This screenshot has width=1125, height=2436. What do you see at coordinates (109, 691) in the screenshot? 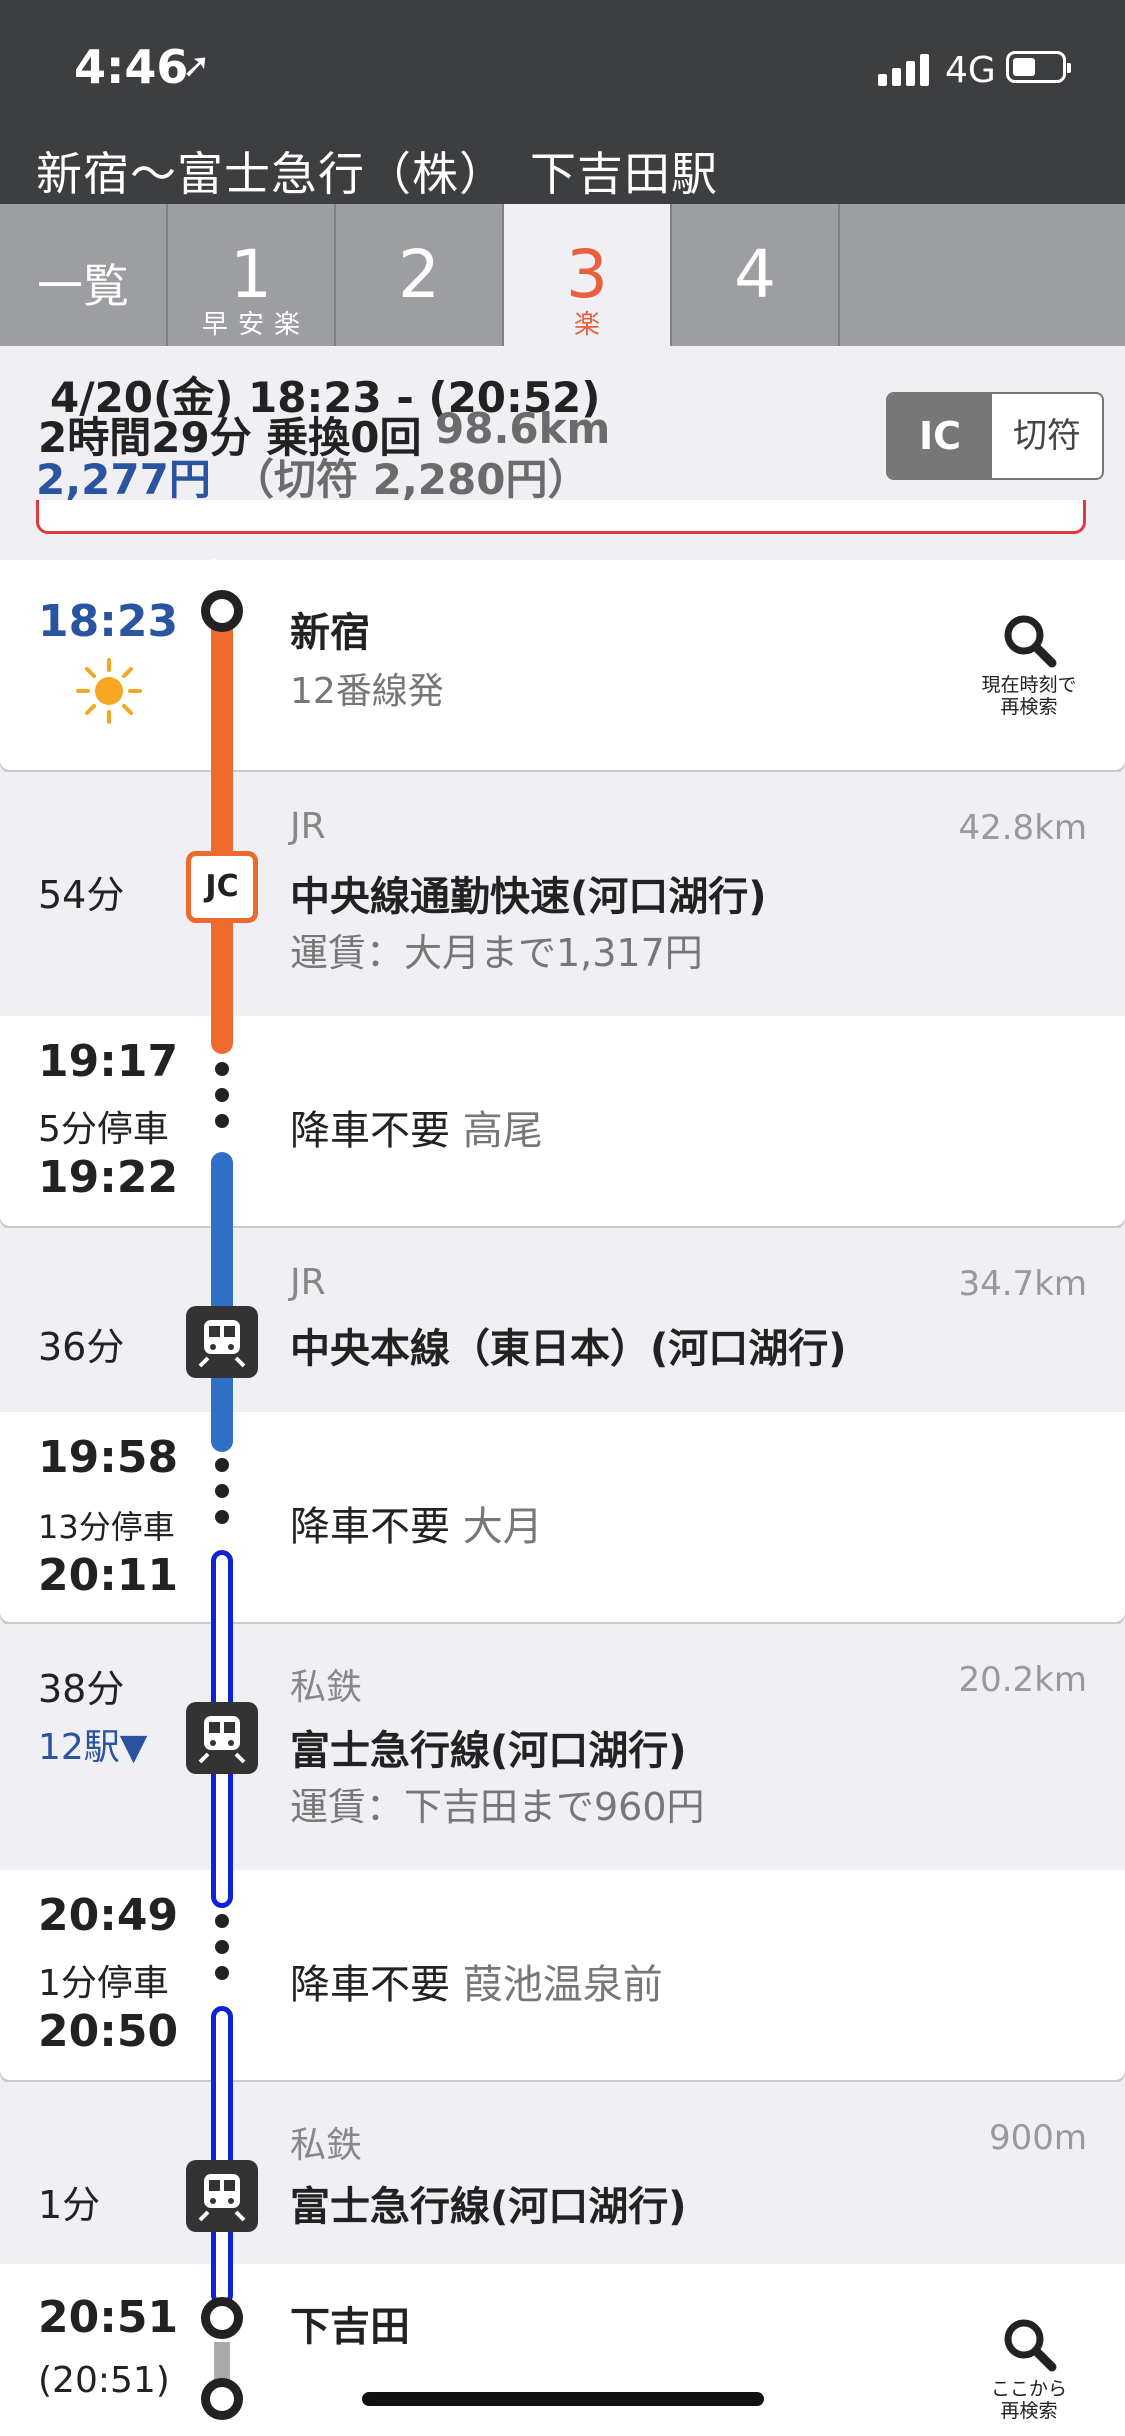
I see `sun-weather-icon` at bounding box center [109, 691].